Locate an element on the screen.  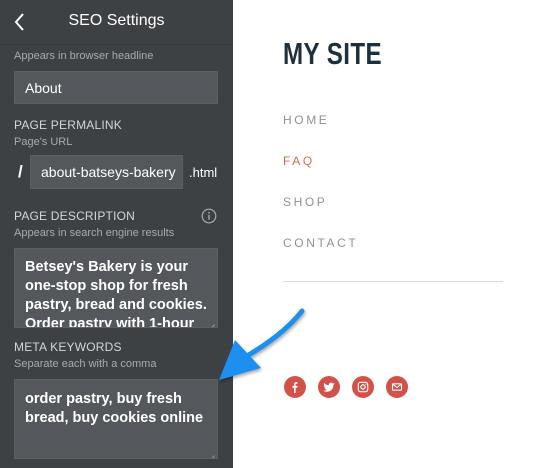
nav-item-home: HOME is located at coordinates (306, 120).